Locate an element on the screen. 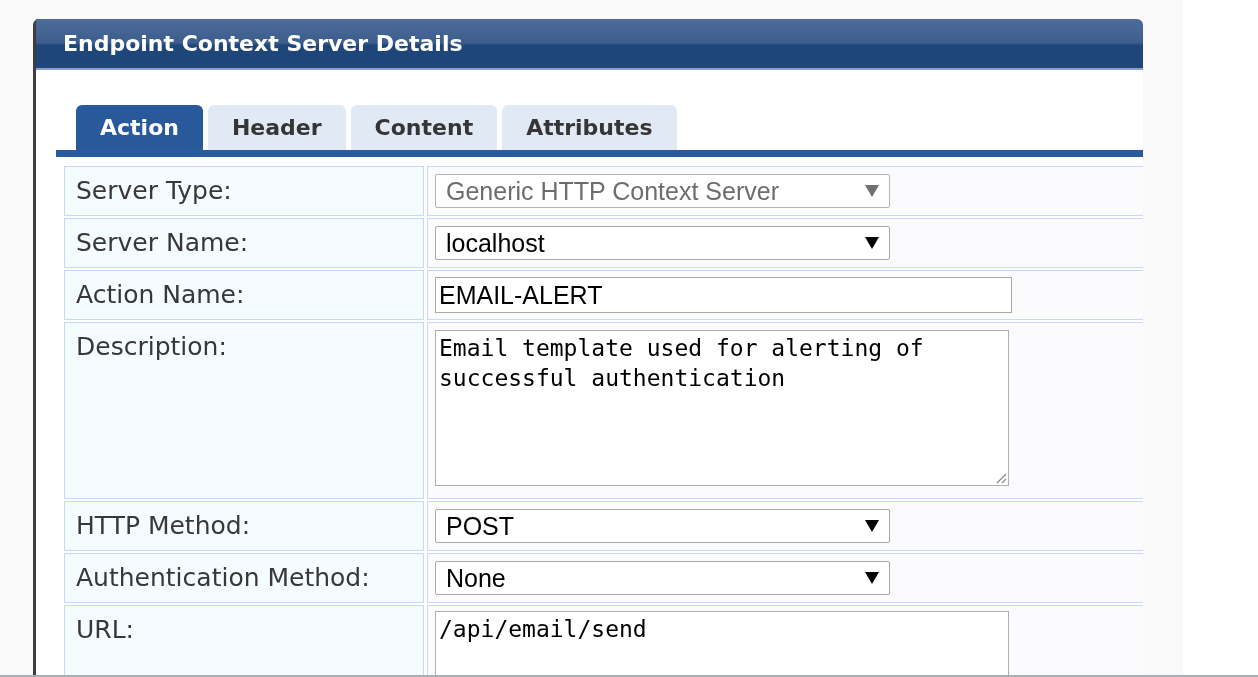 The height and width of the screenshot is (677, 1258). dropdown: localhost is located at coordinates (662, 243).